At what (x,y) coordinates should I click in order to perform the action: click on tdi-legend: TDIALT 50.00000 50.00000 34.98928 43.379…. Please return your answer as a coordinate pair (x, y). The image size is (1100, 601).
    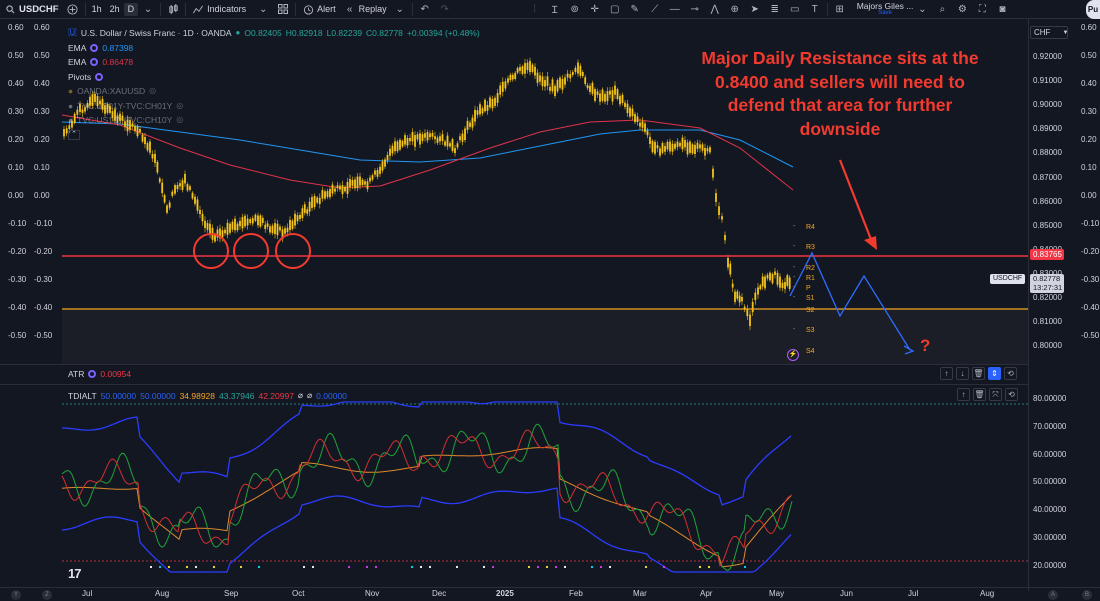
    Looking at the image, I should click on (207, 395).